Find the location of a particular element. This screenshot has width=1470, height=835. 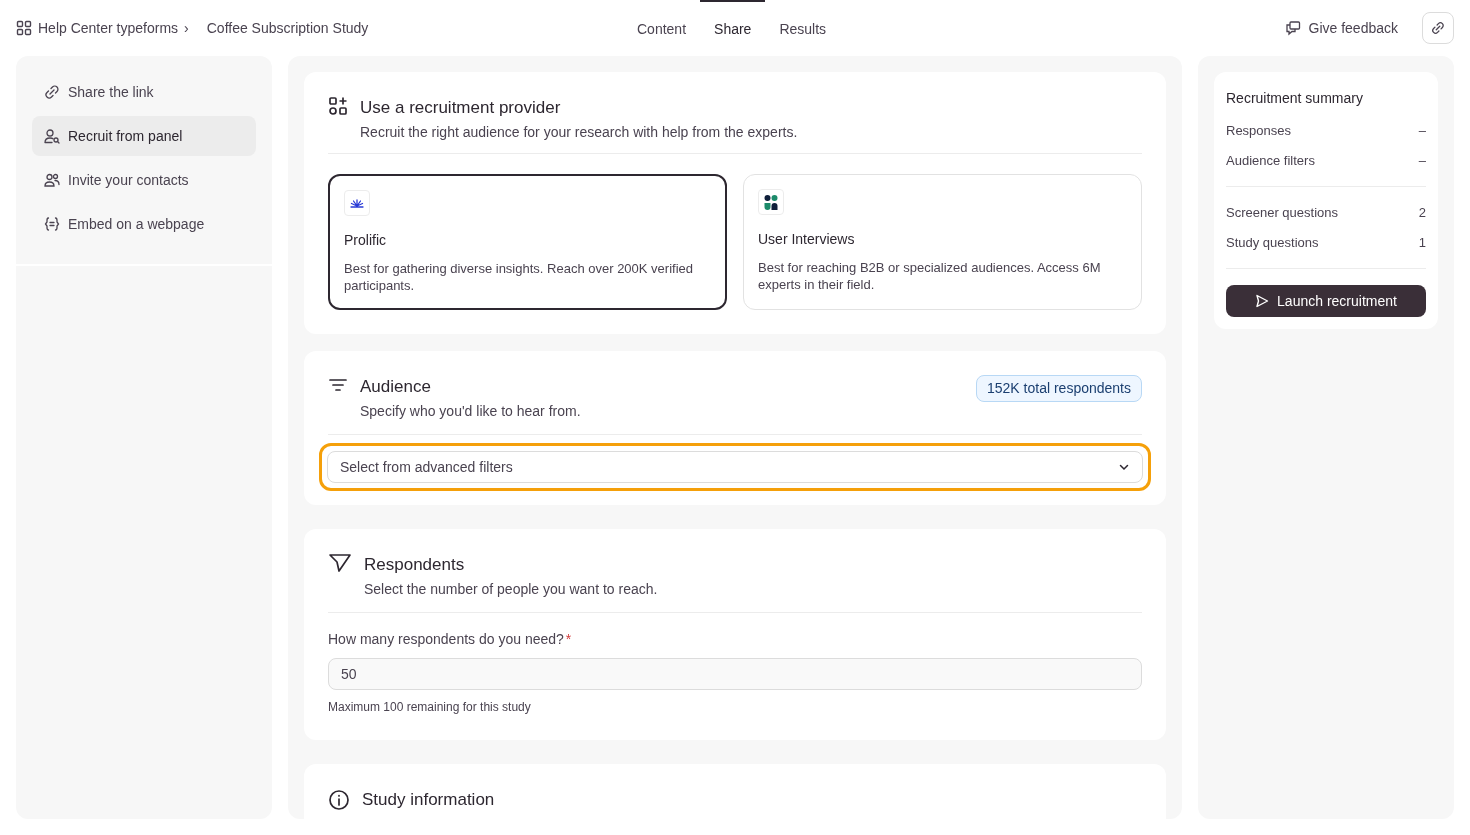

respondents-badge: 152K total respondents is located at coordinates (1059, 388).